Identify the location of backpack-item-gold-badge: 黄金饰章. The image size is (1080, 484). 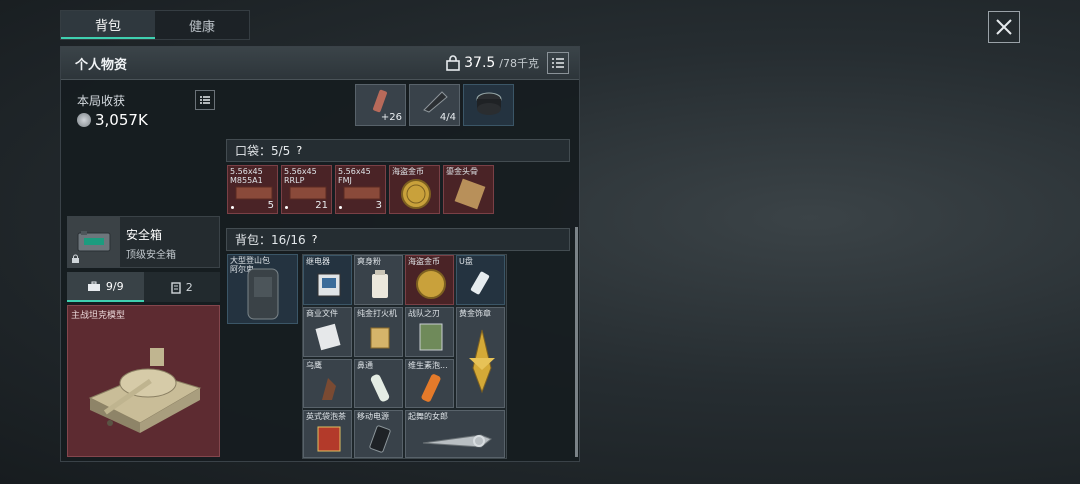
(480, 357).